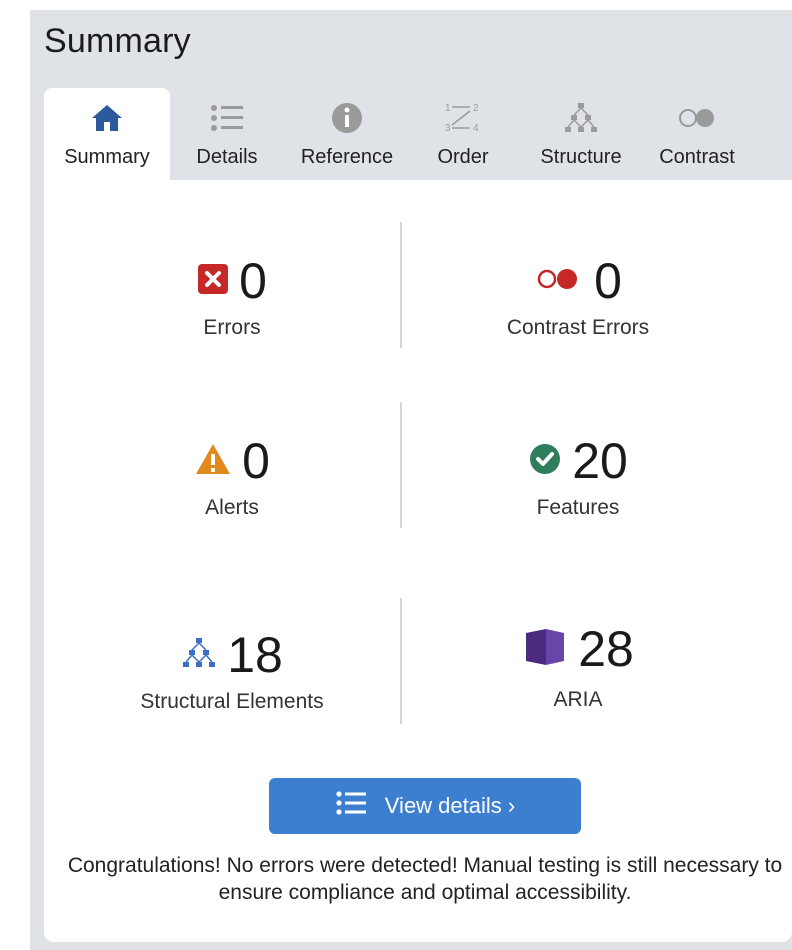  Describe the element at coordinates (697, 118) in the screenshot. I see `contrast-icon` at that location.